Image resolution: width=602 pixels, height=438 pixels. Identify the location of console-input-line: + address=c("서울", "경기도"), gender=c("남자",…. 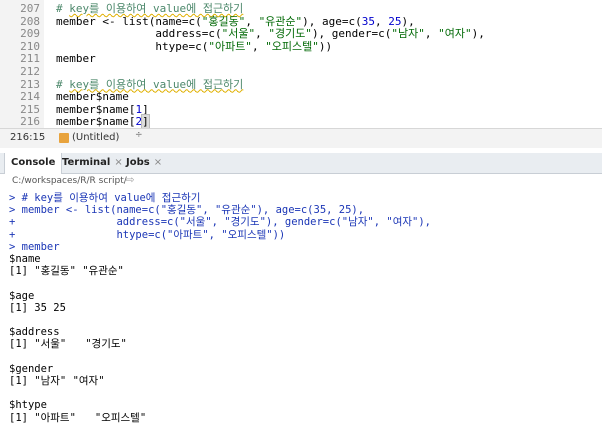
(220, 222).